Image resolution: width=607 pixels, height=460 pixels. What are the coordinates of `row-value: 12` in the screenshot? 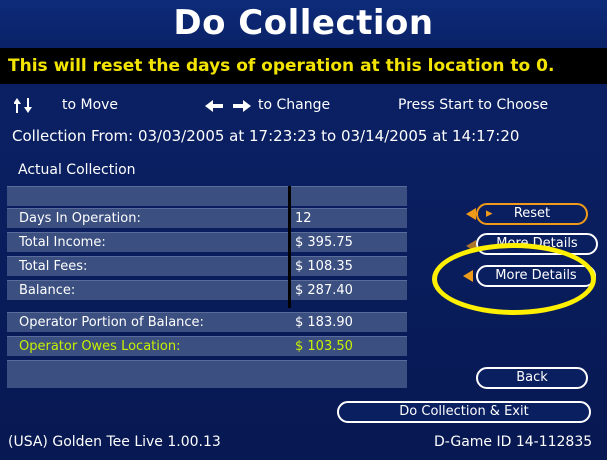 It's located at (303, 218).